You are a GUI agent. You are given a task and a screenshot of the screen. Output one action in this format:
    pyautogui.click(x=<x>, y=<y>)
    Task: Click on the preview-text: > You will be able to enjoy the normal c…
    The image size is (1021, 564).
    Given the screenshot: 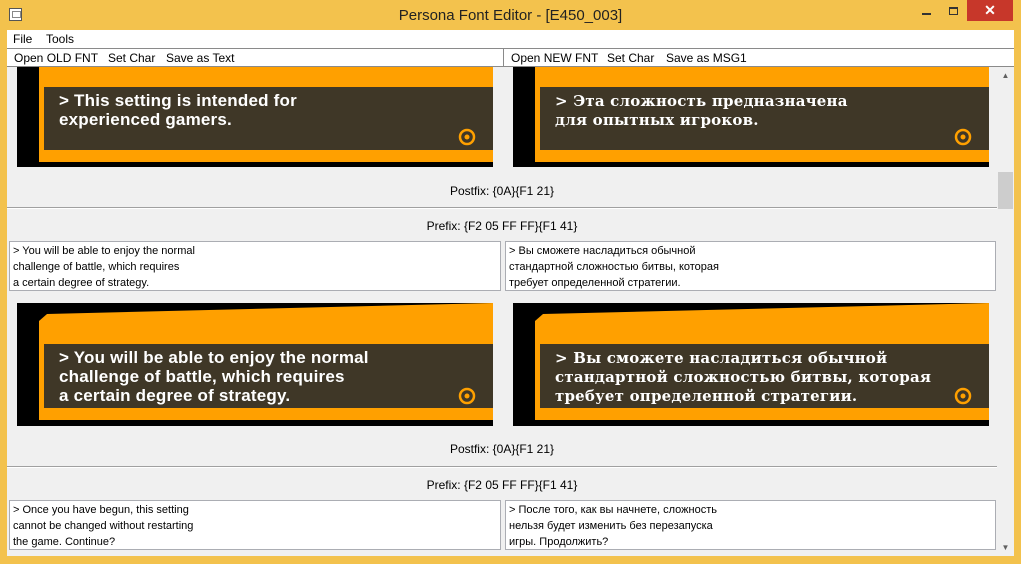 What is the action you would take?
    pyautogui.click(x=214, y=376)
    